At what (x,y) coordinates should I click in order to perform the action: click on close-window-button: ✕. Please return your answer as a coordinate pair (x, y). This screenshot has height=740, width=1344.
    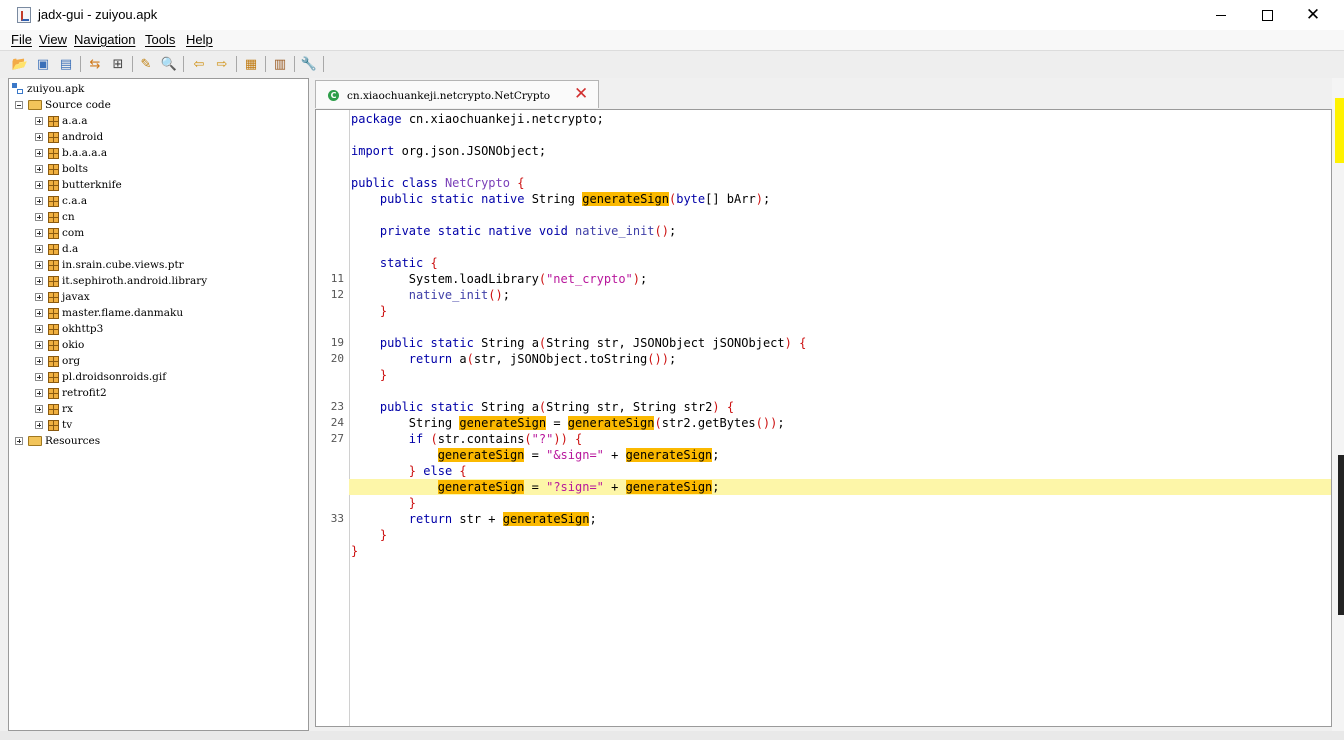
    Looking at the image, I should click on (1313, 15).